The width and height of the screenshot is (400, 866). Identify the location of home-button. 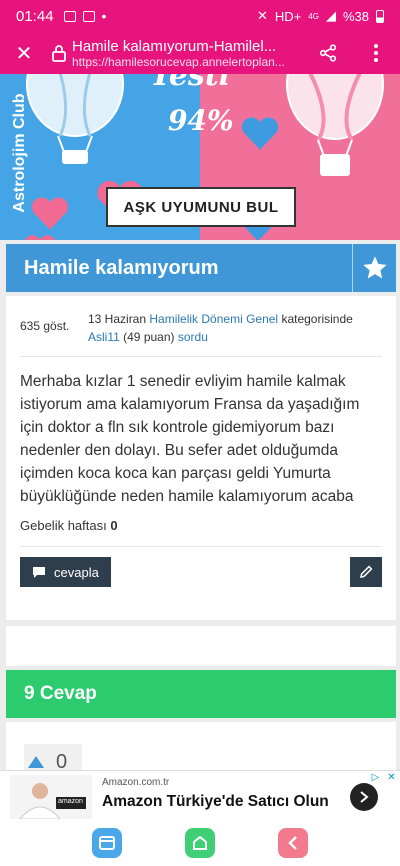
(199, 843).